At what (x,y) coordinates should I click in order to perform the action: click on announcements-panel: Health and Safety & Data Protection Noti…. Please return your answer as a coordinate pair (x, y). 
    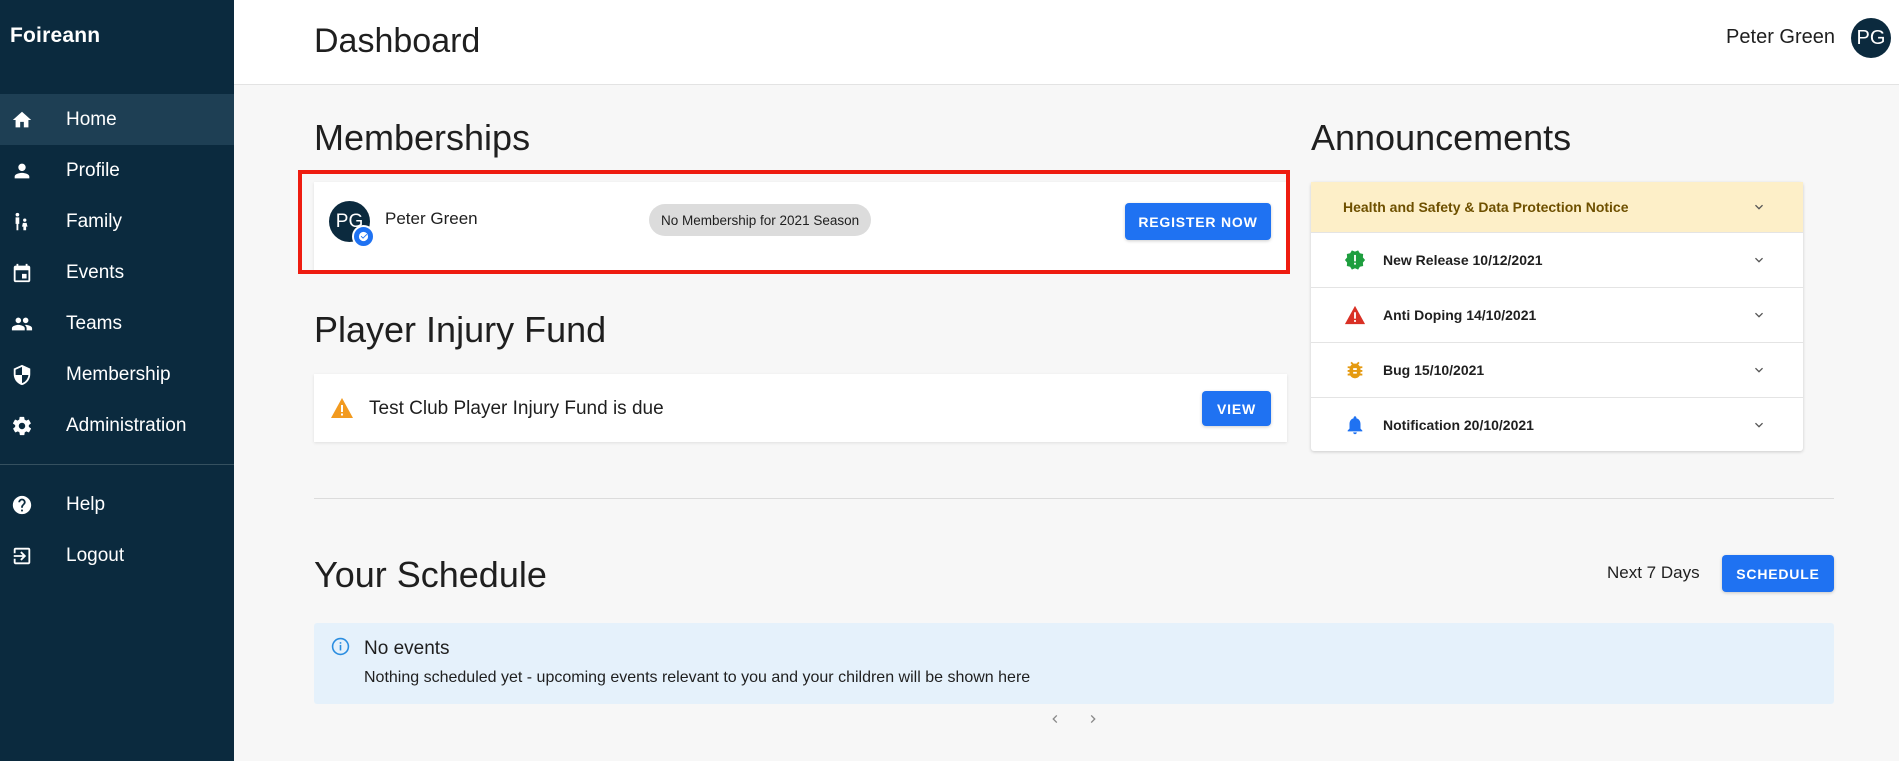
    Looking at the image, I should click on (1557, 316).